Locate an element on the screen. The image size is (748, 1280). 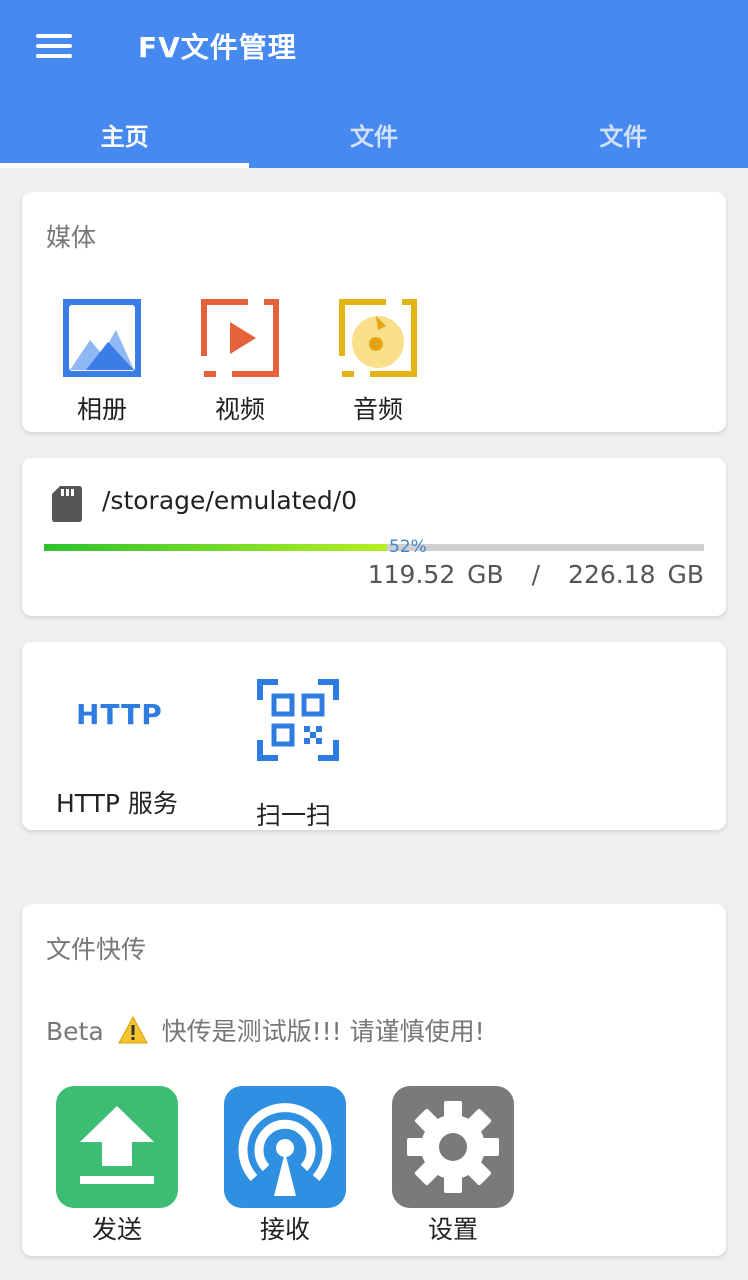
storage-size: 119.52 GB / 226.18 GB is located at coordinates (536, 574).